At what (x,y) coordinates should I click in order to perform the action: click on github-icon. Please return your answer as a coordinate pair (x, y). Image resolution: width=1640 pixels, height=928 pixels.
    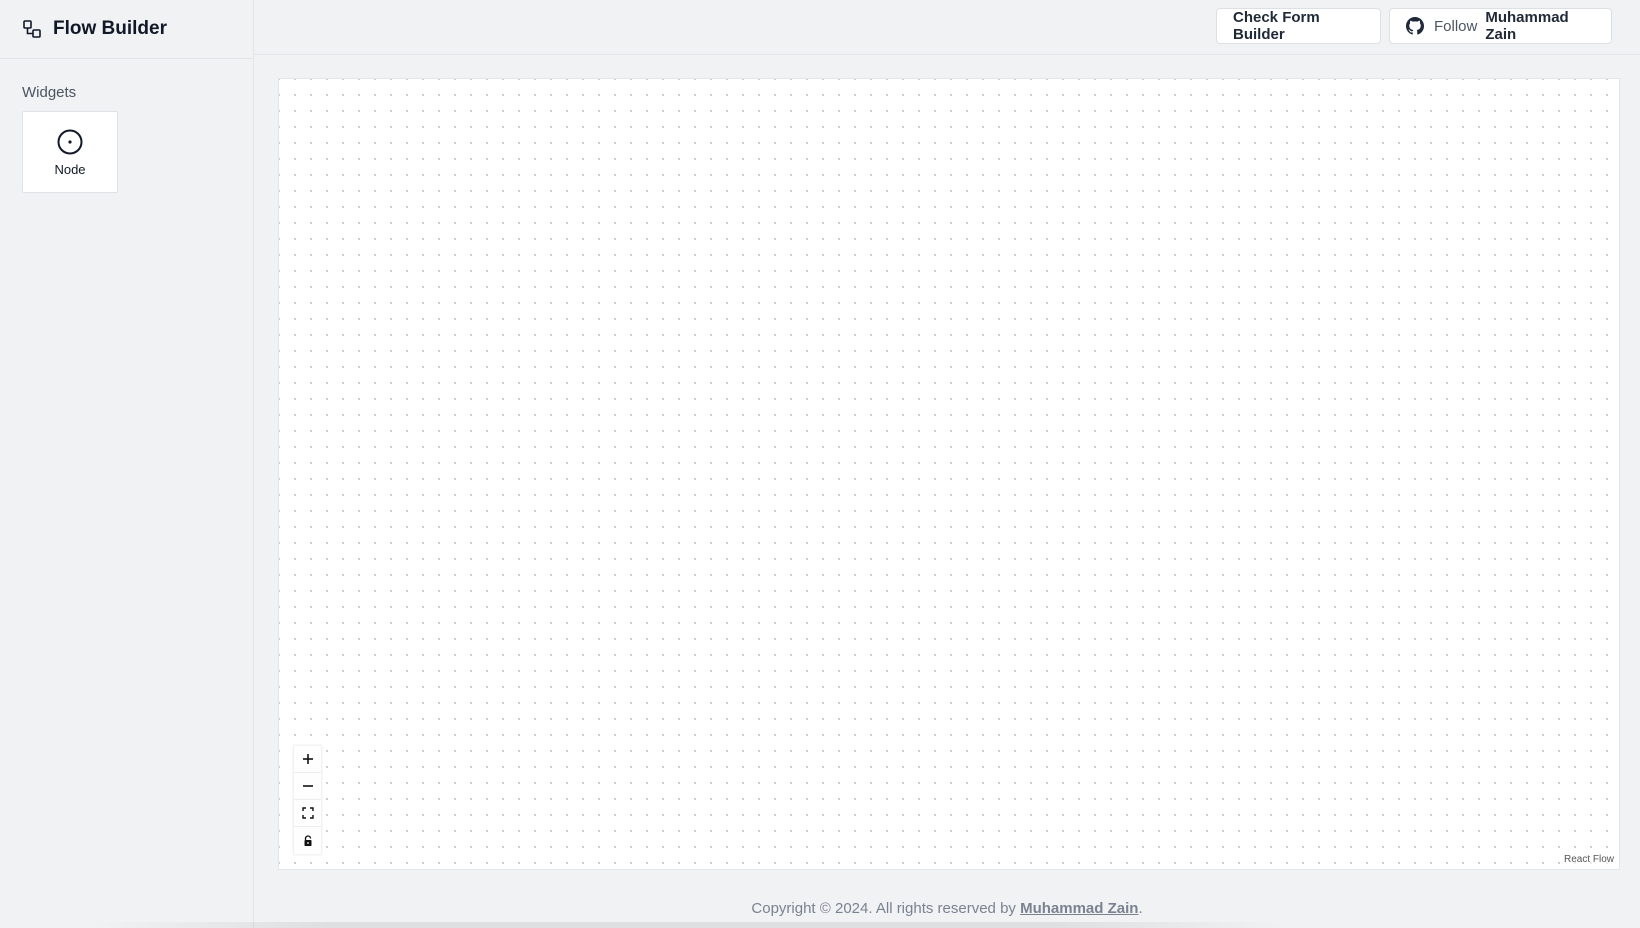
    Looking at the image, I should click on (1415, 26).